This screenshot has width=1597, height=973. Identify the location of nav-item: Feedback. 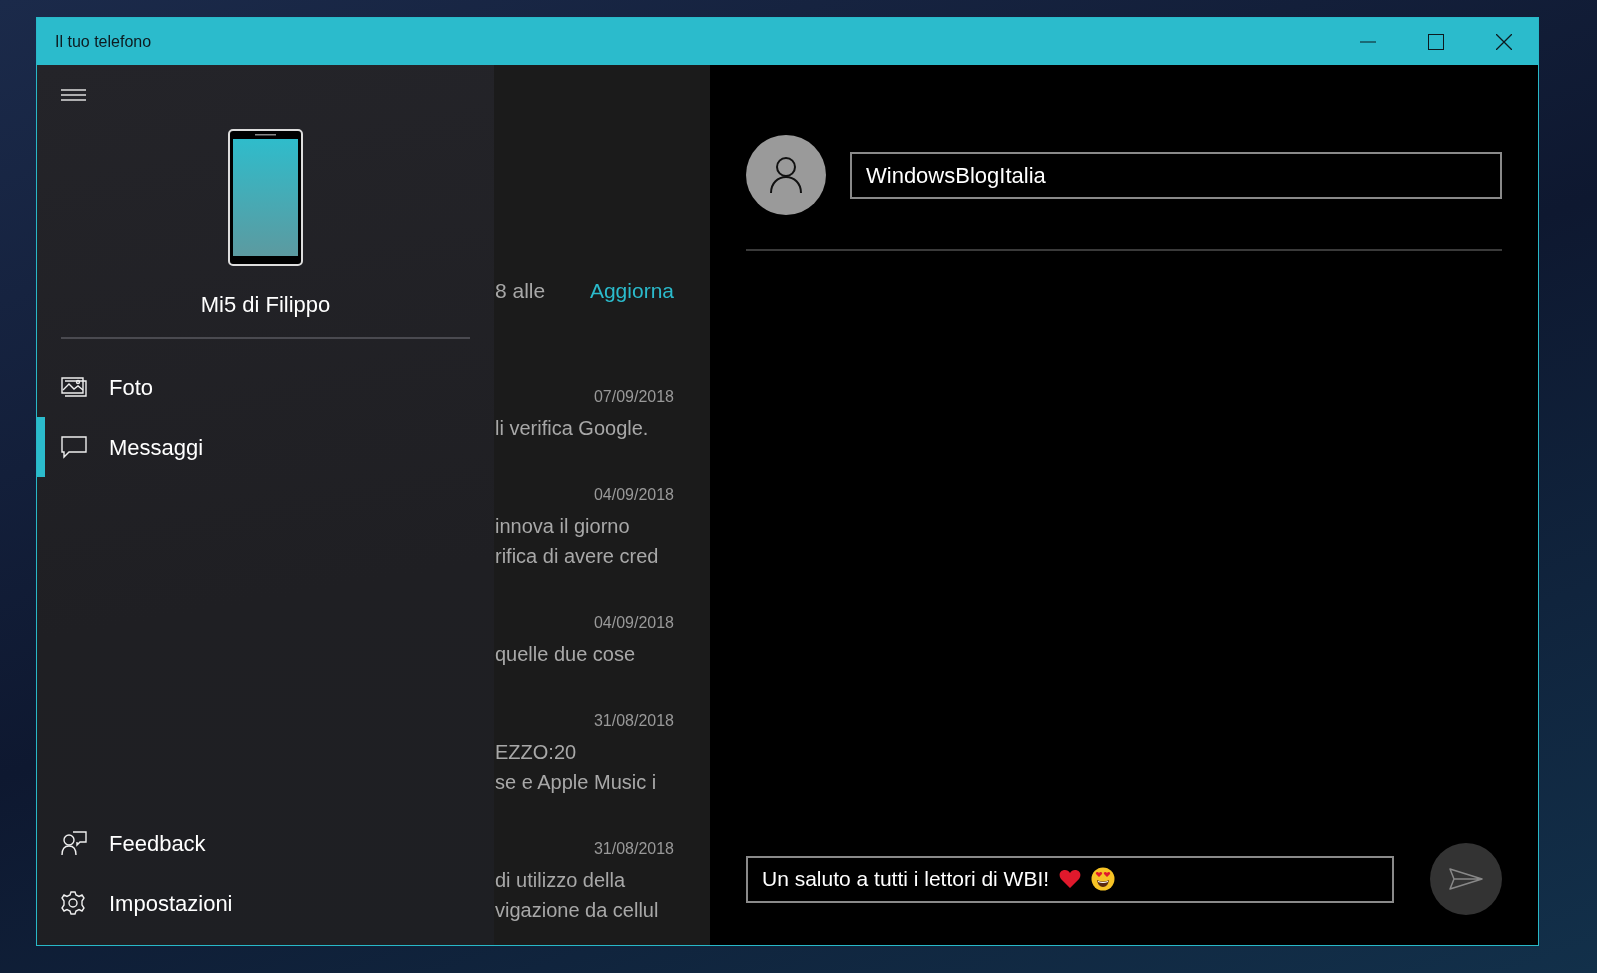
(265, 843).